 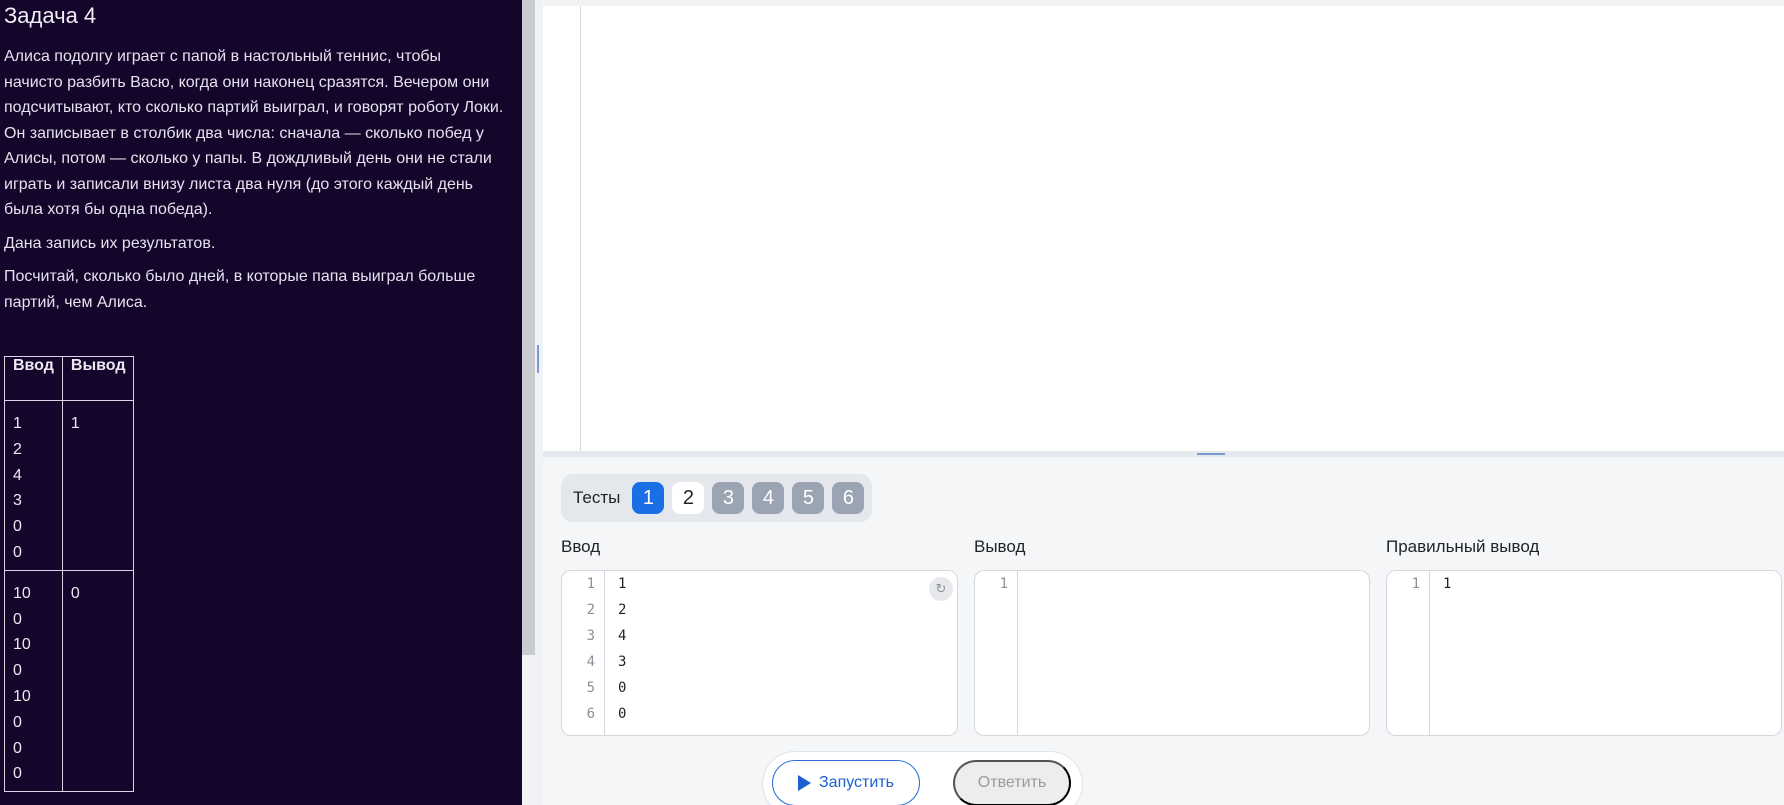 What do you see at coordinates (590, 636) in the screenshot?
I see `line-number: 3` at bounding box center [590, 636].